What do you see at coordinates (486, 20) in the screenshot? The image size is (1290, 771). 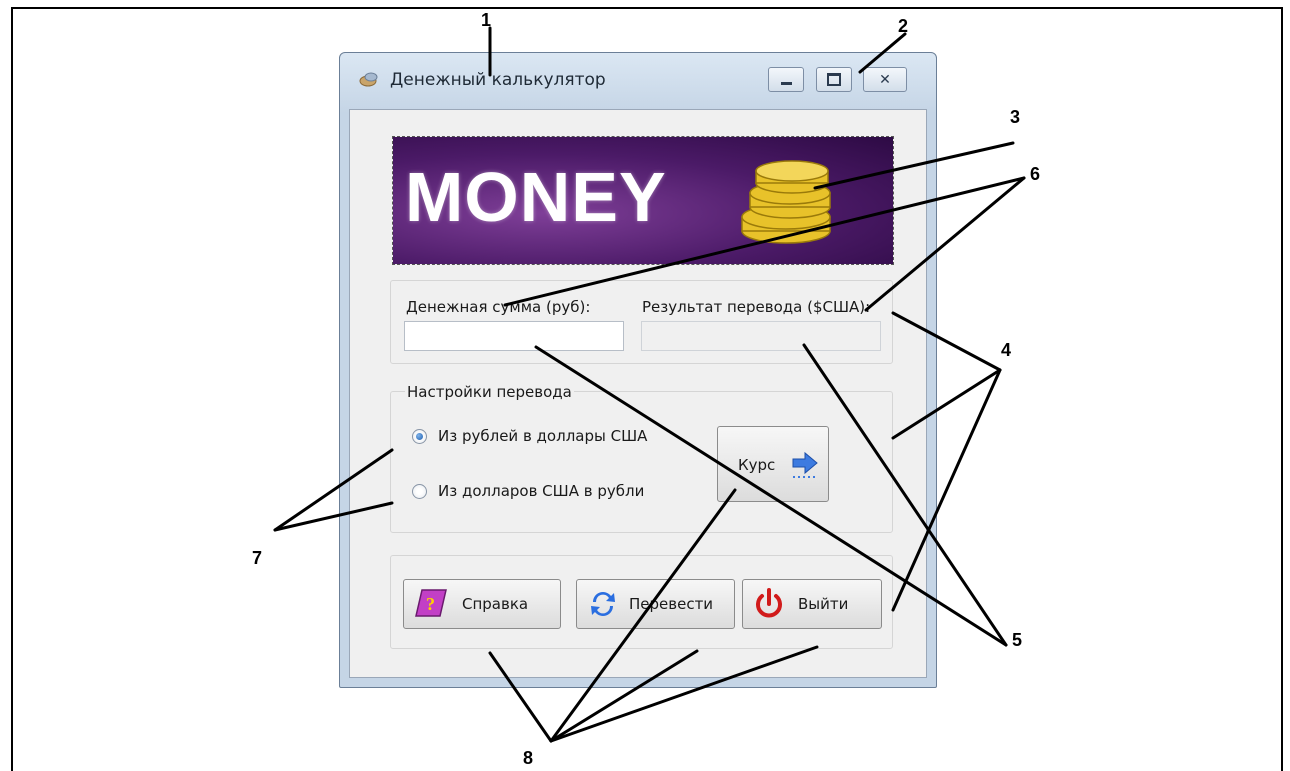 I see `annotation-number-1: 1` at bounding box center [486, 20].